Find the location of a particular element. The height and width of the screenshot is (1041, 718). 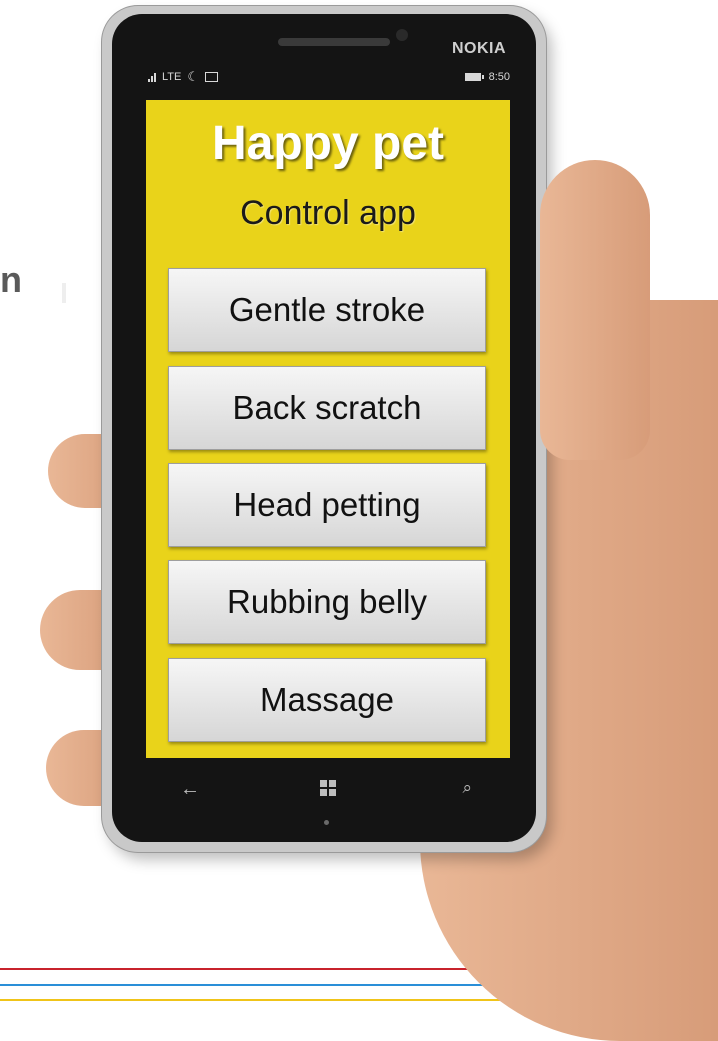

network-type: LTE is located at coordinates (172, 77).